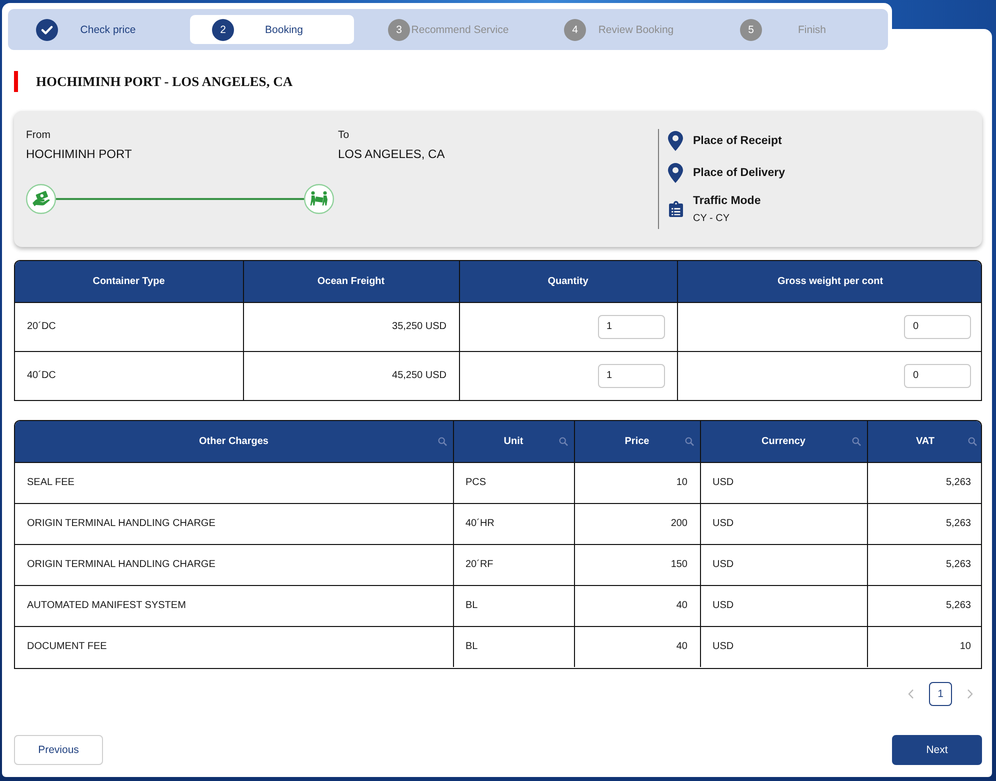  I want to click on step-label: Review Booking, so click(636, 30).